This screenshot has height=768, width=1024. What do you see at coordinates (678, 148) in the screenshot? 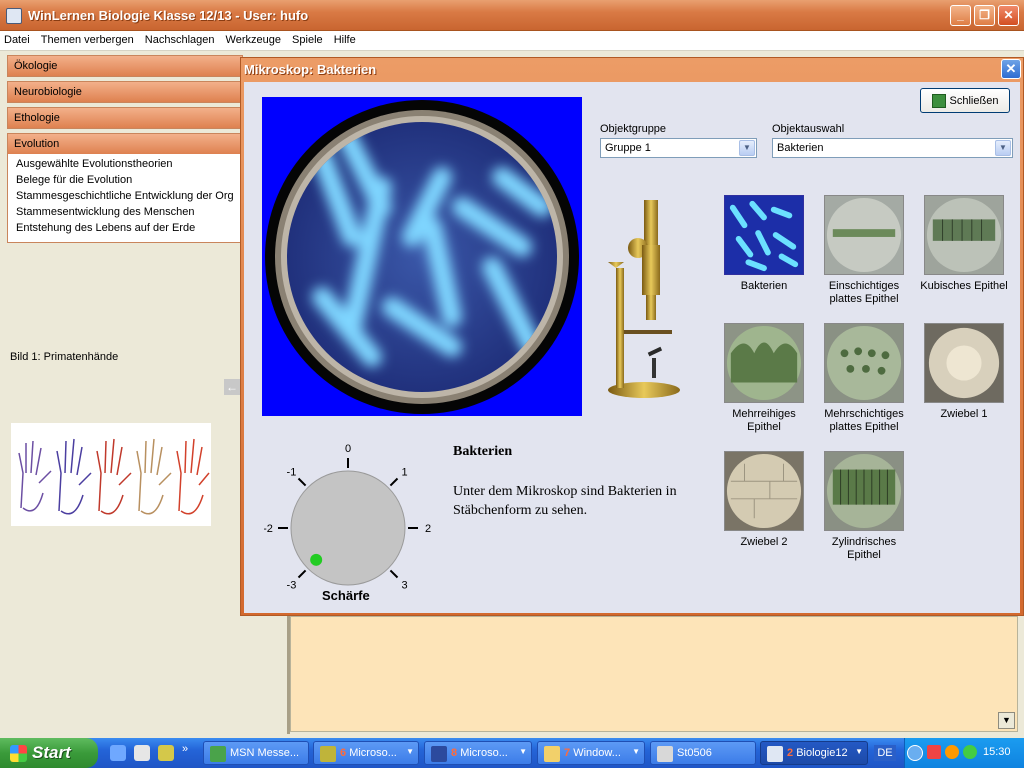
I see `objektgruppe-select: Gruppe 1 ▼` at bounding box center [678, 148].